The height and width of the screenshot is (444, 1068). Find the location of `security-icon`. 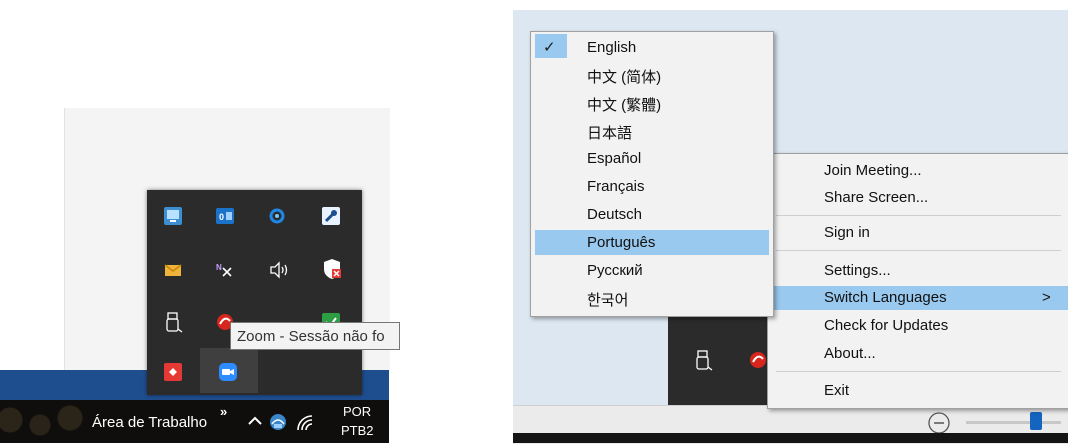

security-icon is located at coordinates (332, 269).